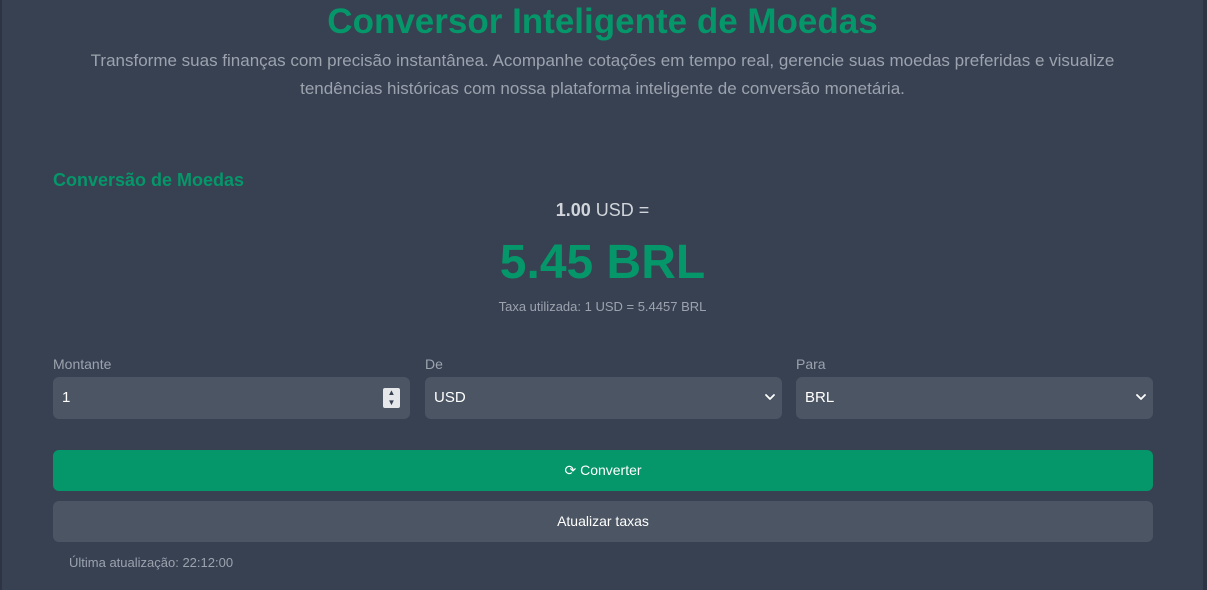 The width and height of the screenshot is (1207, 590). Describe the element at coordinates (602, 262) in the screenshot. I see `conversion-result: 5.45 BRL` at that location.